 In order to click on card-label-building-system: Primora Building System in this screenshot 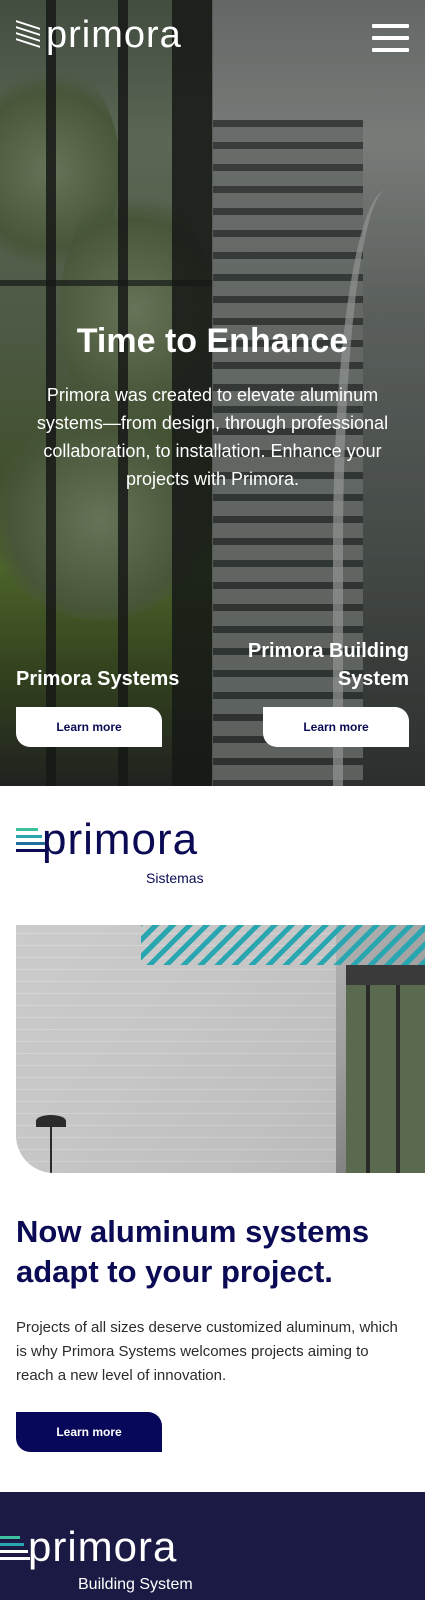, I will do `click(328, 665)`.